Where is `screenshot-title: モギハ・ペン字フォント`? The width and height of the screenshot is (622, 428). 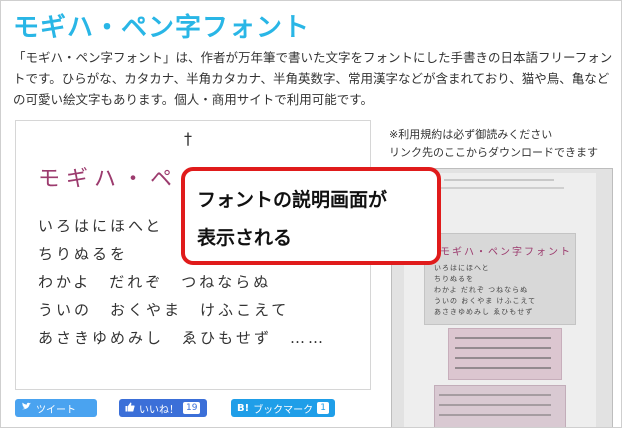 screenshot-title: モギハ・ペン字フォント is located at coordinates (506, 252).